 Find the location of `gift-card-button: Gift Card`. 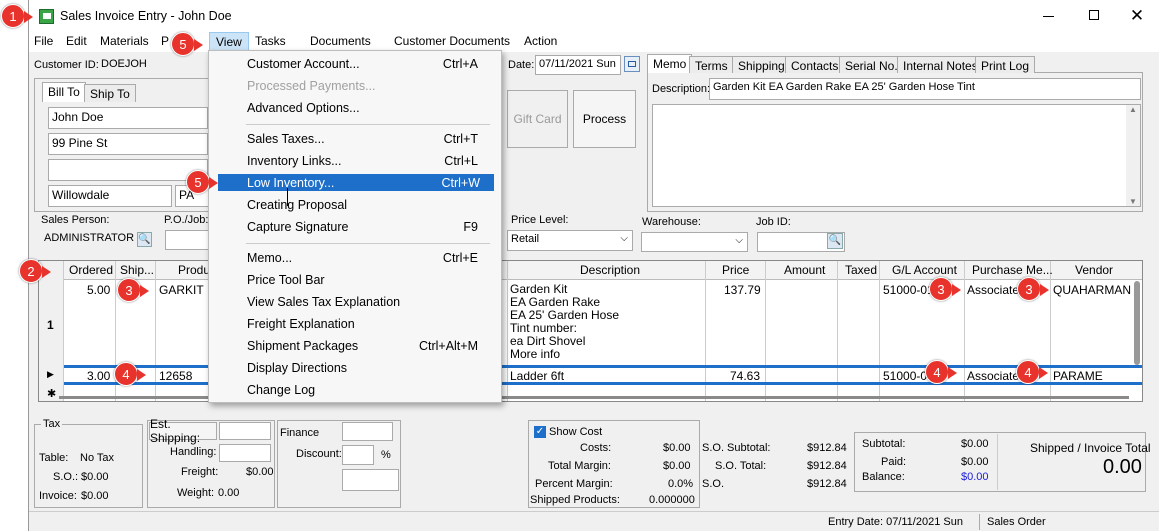

gift-card-button: Gift Card is located at coordinates (537, 119).